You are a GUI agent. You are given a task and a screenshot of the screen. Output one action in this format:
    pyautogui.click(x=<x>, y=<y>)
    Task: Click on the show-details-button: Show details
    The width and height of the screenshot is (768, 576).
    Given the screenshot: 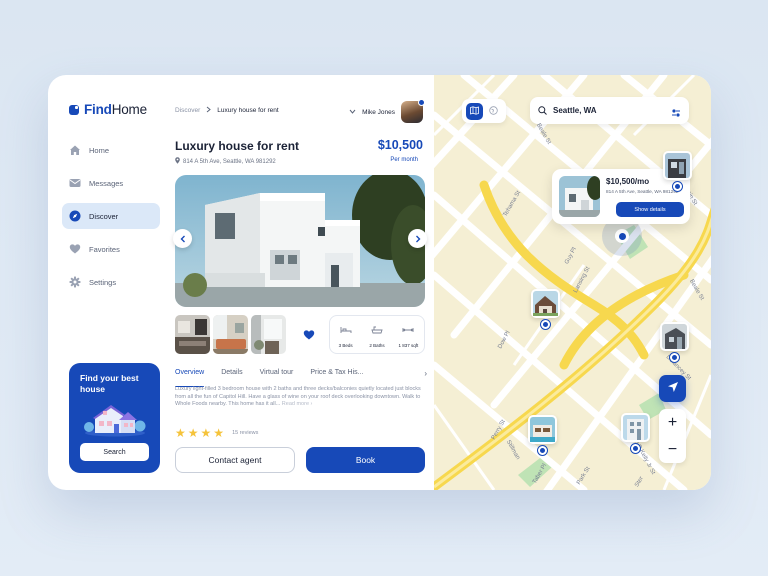 What is the action you would take?
    pyautogui.click(x=650, y=209)
    